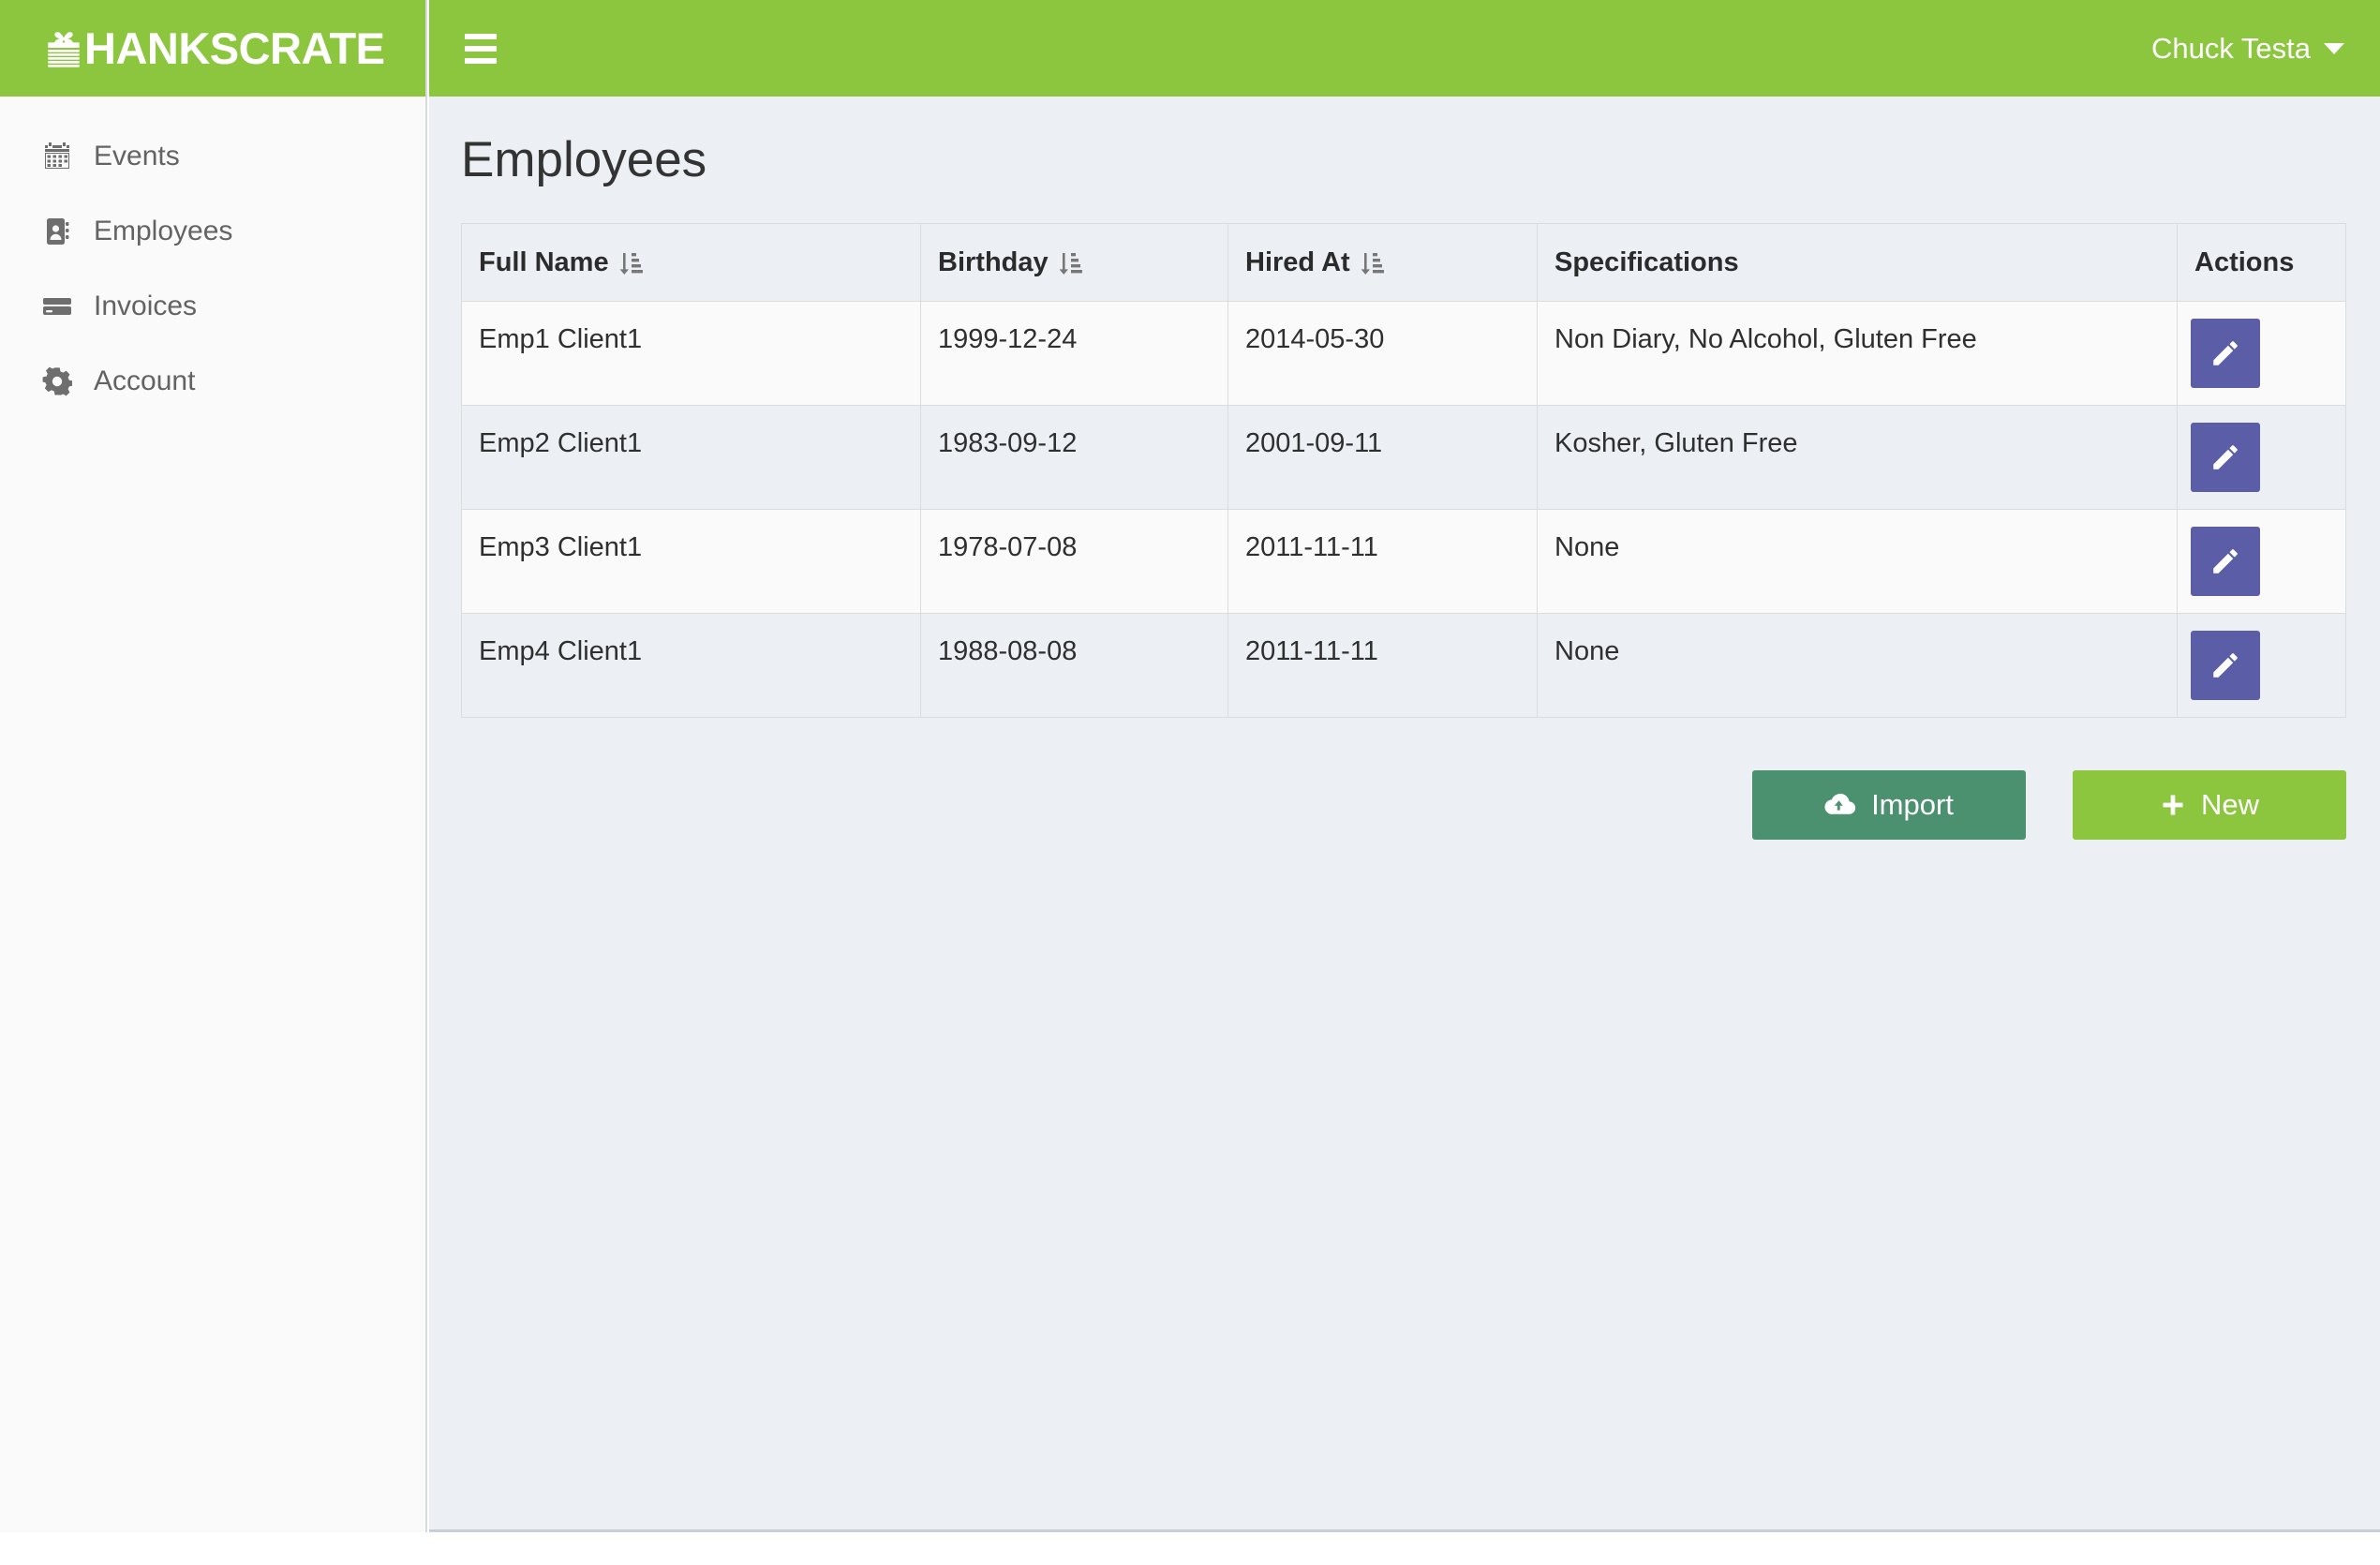  What do you see at coordinates (163, 231) in the screenshot?
I see `sidebar-item-label: Employees` at bounding box center [163, 231].